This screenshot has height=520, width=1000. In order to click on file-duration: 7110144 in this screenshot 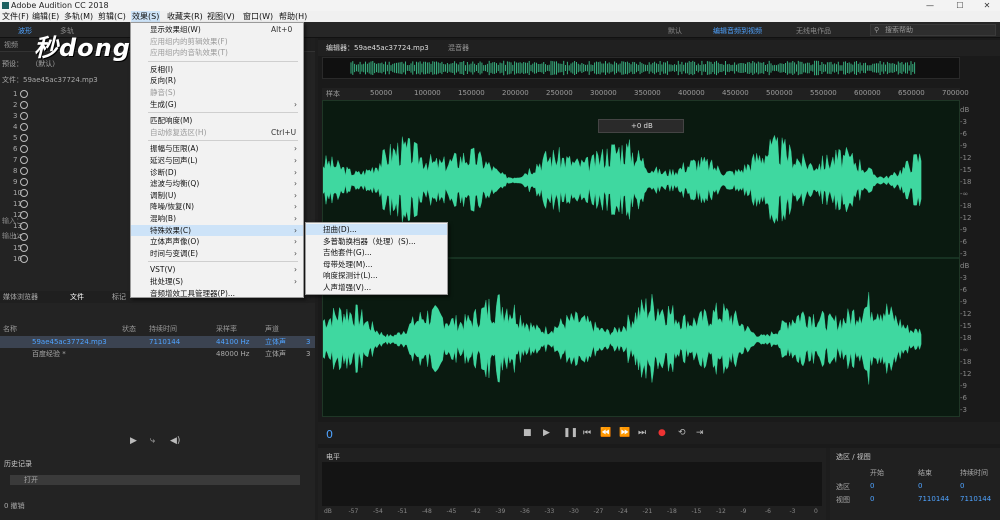, I will do `click(165, 342)`.